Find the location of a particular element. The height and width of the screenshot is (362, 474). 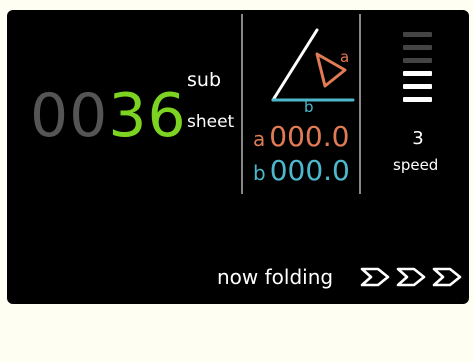

unit-sub-label: sub is located at coordinates (204, 80).